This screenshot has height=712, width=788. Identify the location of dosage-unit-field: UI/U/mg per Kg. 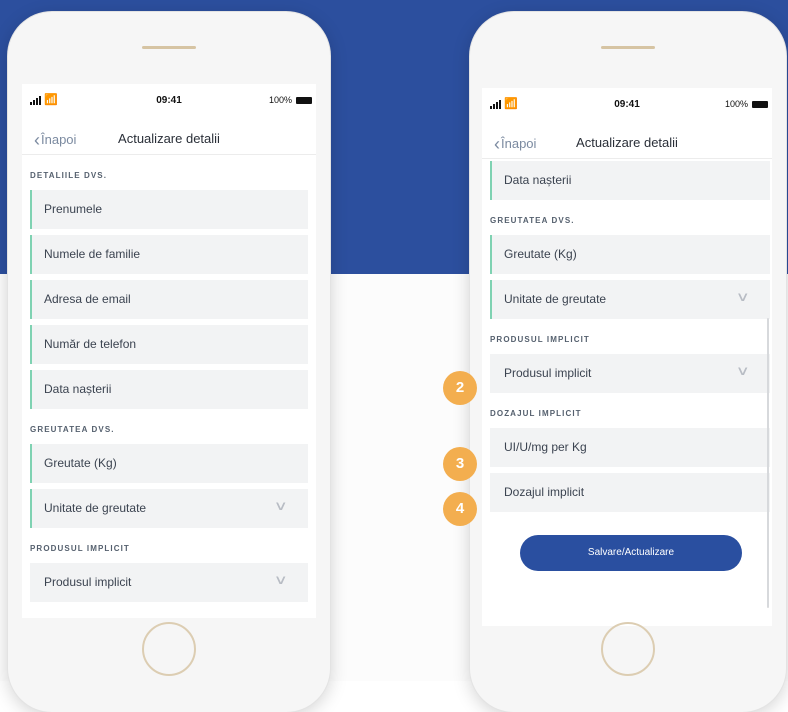
(630, 447).